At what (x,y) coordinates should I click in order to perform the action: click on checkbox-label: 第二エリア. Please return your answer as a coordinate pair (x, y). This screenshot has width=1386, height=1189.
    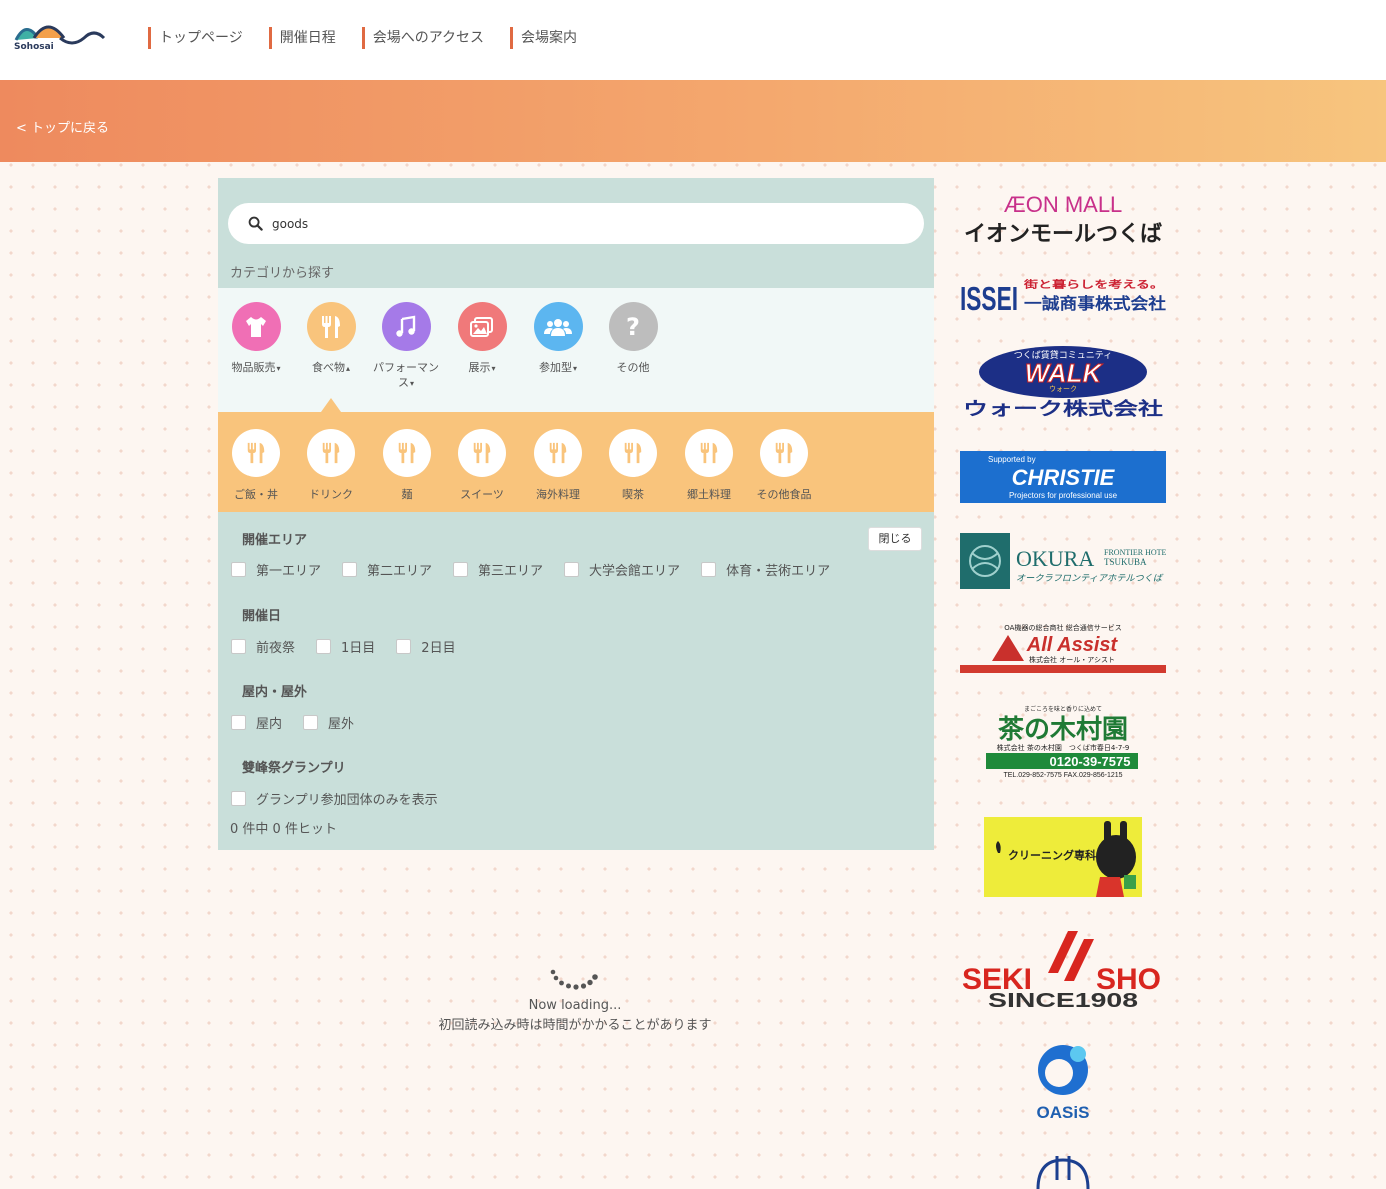
    Looking at the image, I should click on (400, 571).